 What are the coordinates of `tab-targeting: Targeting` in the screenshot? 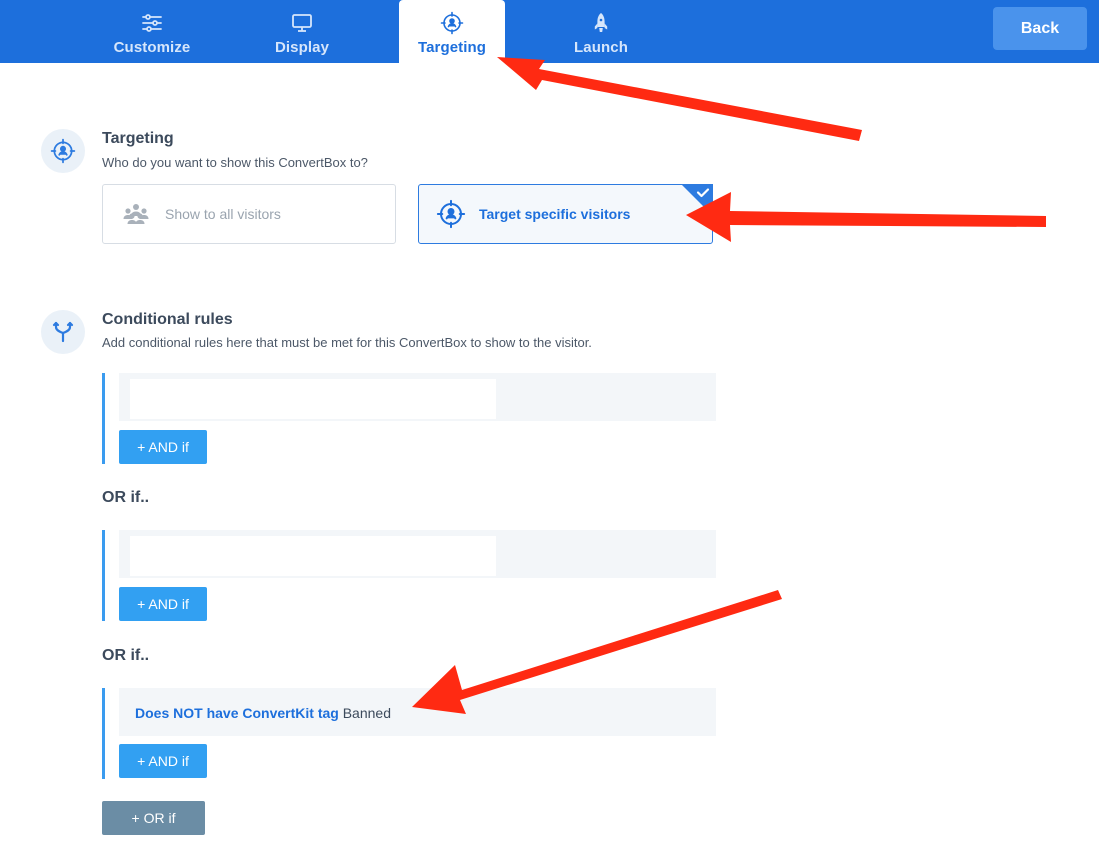 It's located at (452, 31).